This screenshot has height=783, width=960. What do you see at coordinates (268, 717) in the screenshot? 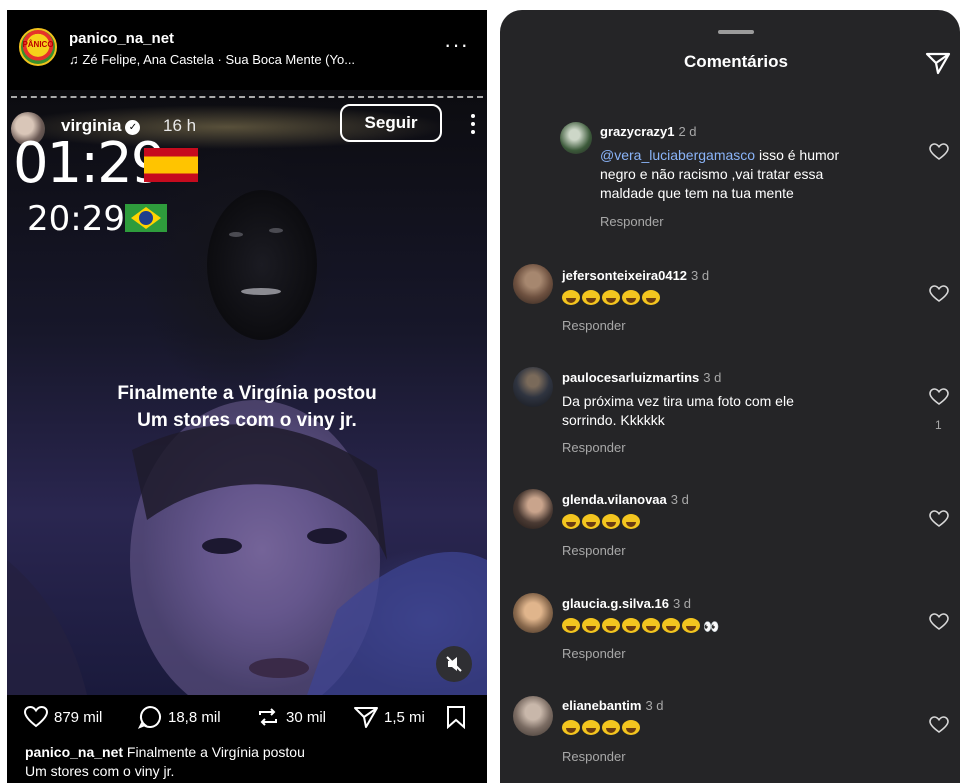
I see `repost-icon` at bounding box center [268, 717].